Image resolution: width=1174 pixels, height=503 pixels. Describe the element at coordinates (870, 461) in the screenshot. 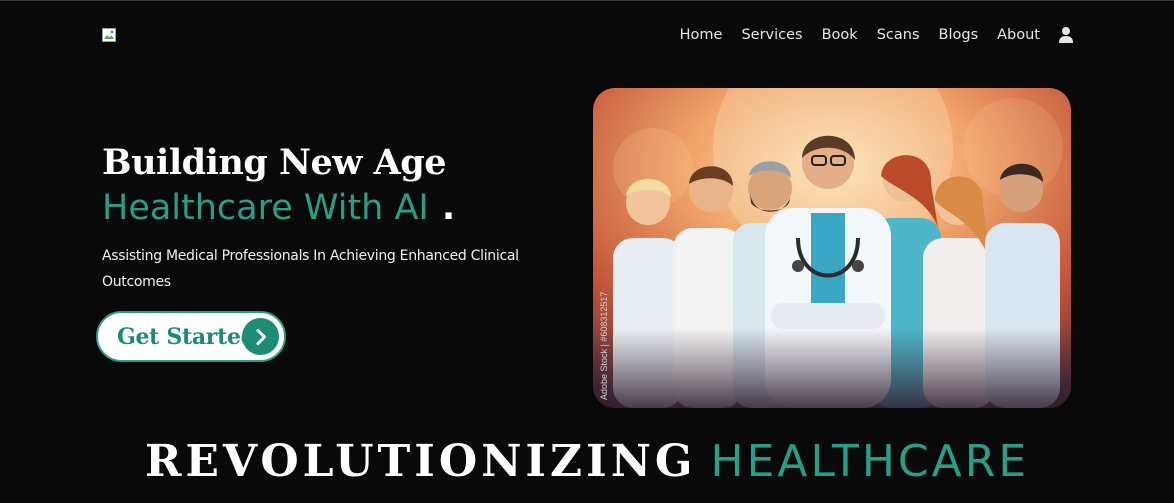

I see `section-heading-part2: HEALTHCARE` at that location.